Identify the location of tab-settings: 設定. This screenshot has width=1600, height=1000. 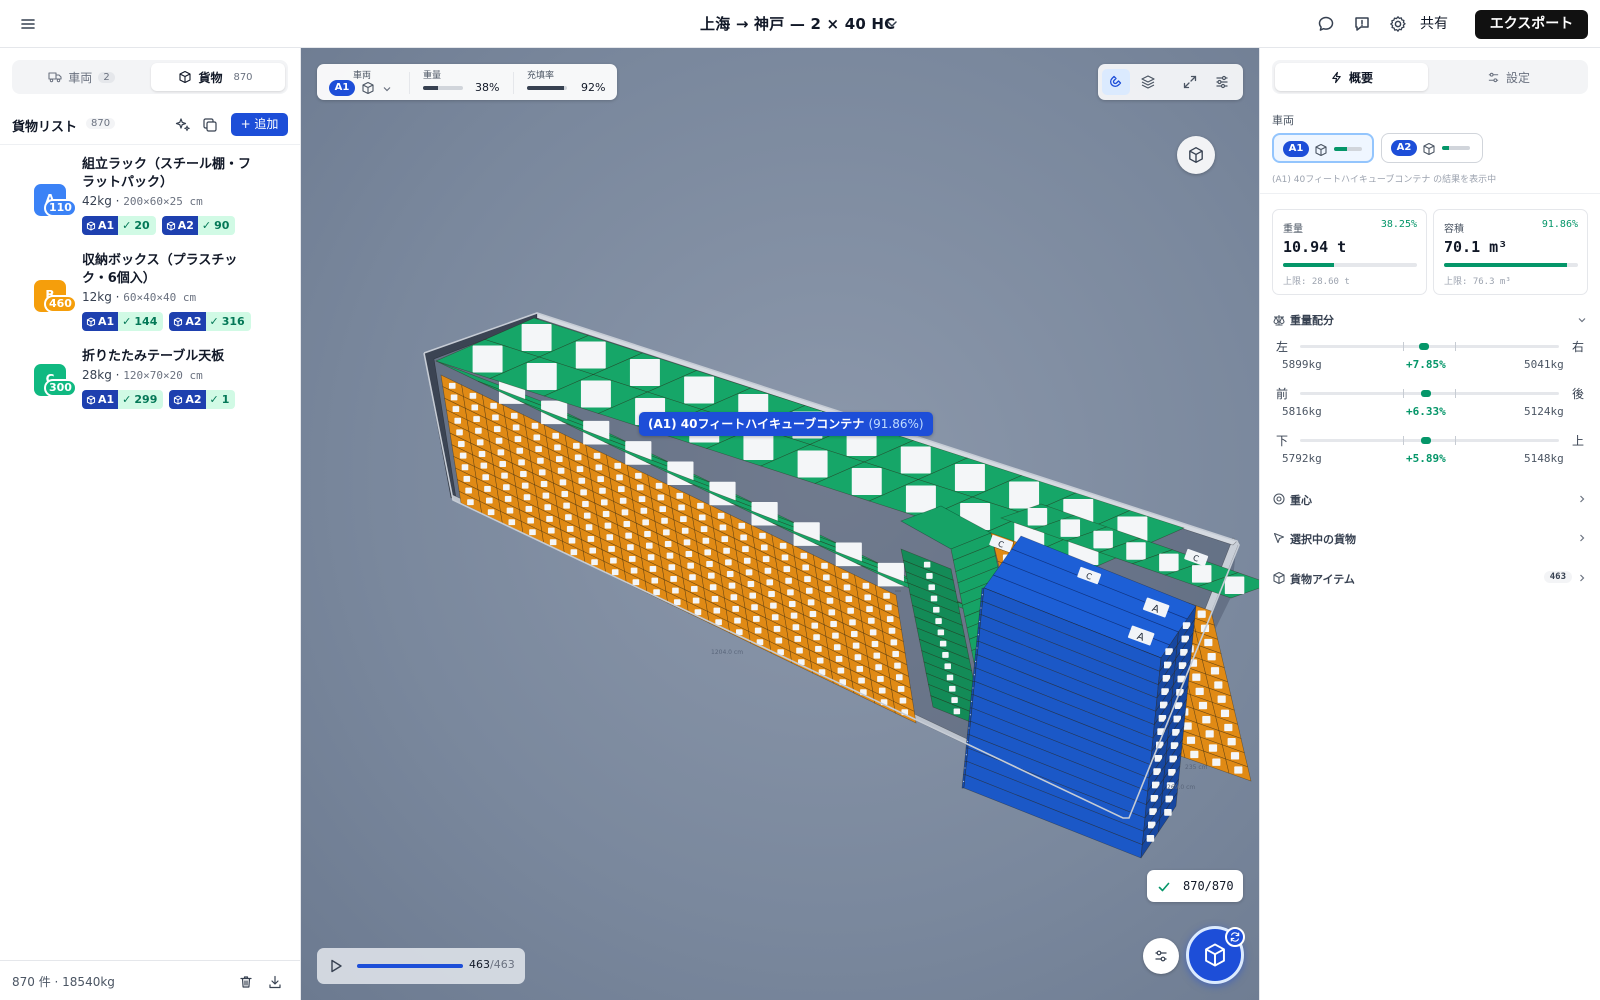
(1508, 77).